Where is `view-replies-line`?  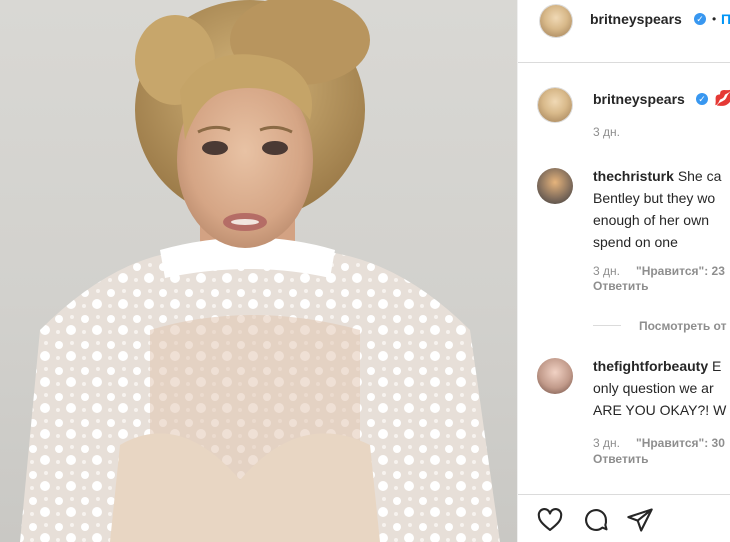
view-replies-line is located at coordinates (607, 325).